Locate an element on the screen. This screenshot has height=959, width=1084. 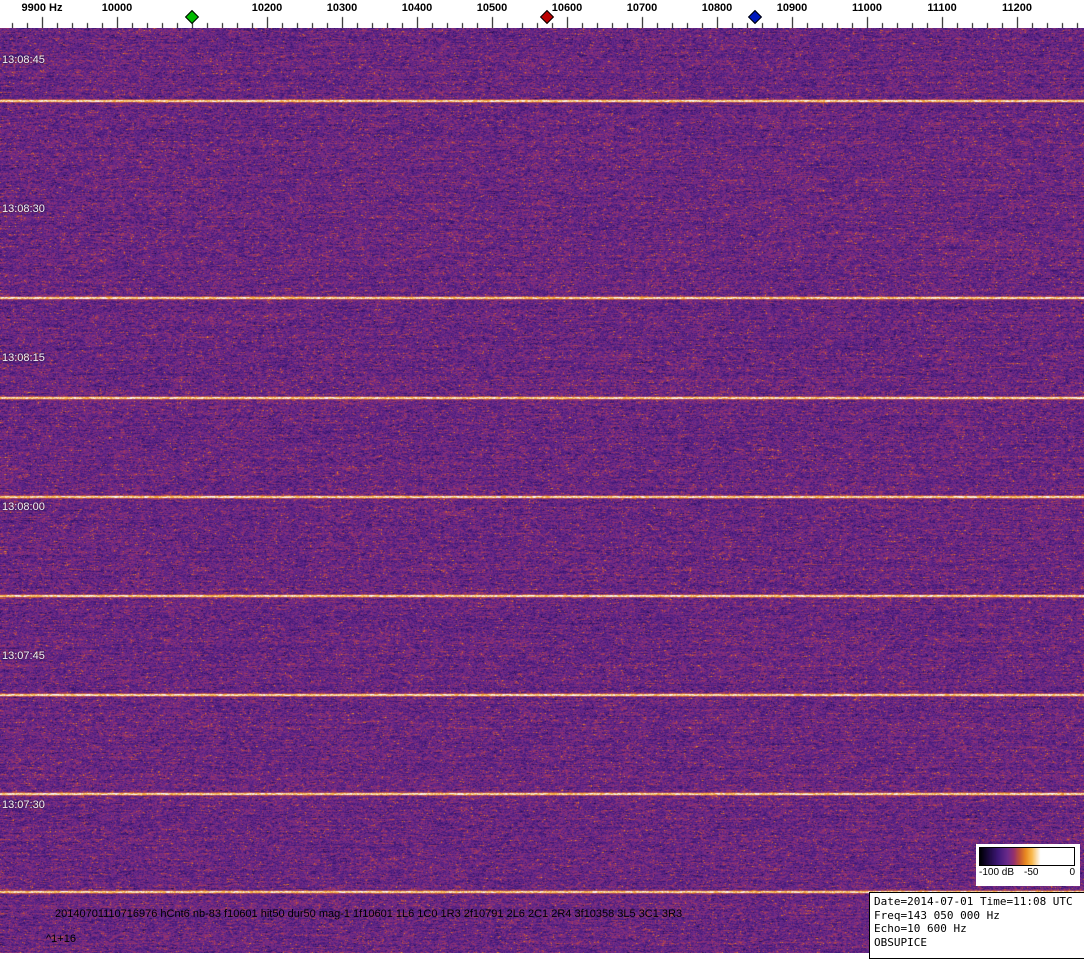
freq-tick-label: 10900 is located at coordinates (792, 8).